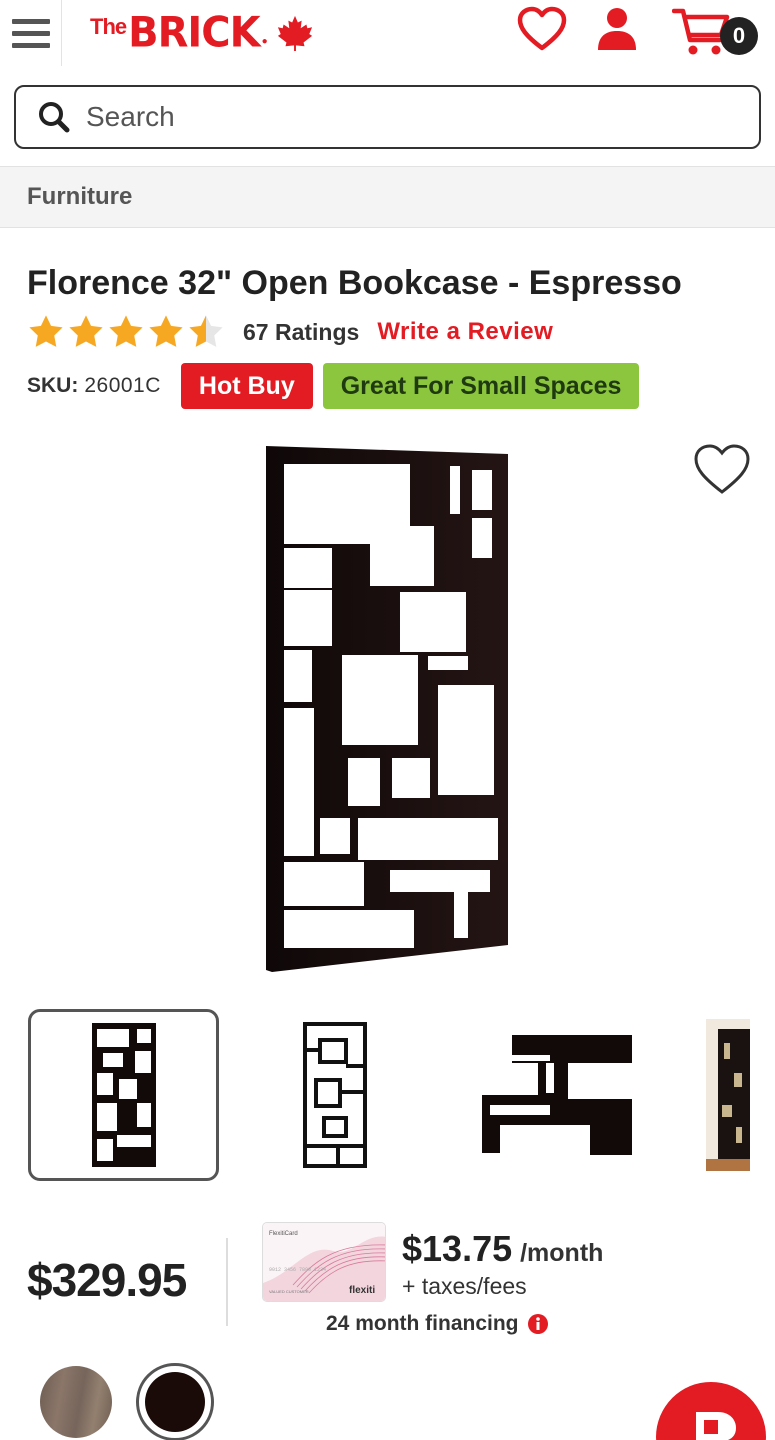 Image resolution: width=775 pixels, height=1440 pixels. I want to click on sku-value: 26001C, so click(122, 385).